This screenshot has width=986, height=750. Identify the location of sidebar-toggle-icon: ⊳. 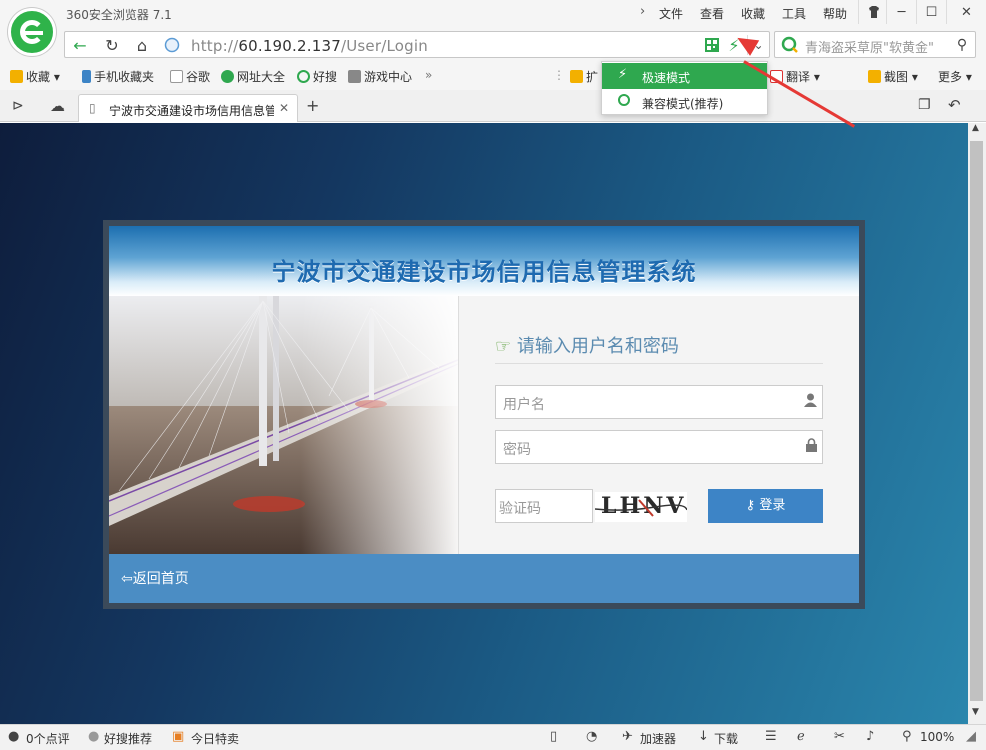
(18, 106).